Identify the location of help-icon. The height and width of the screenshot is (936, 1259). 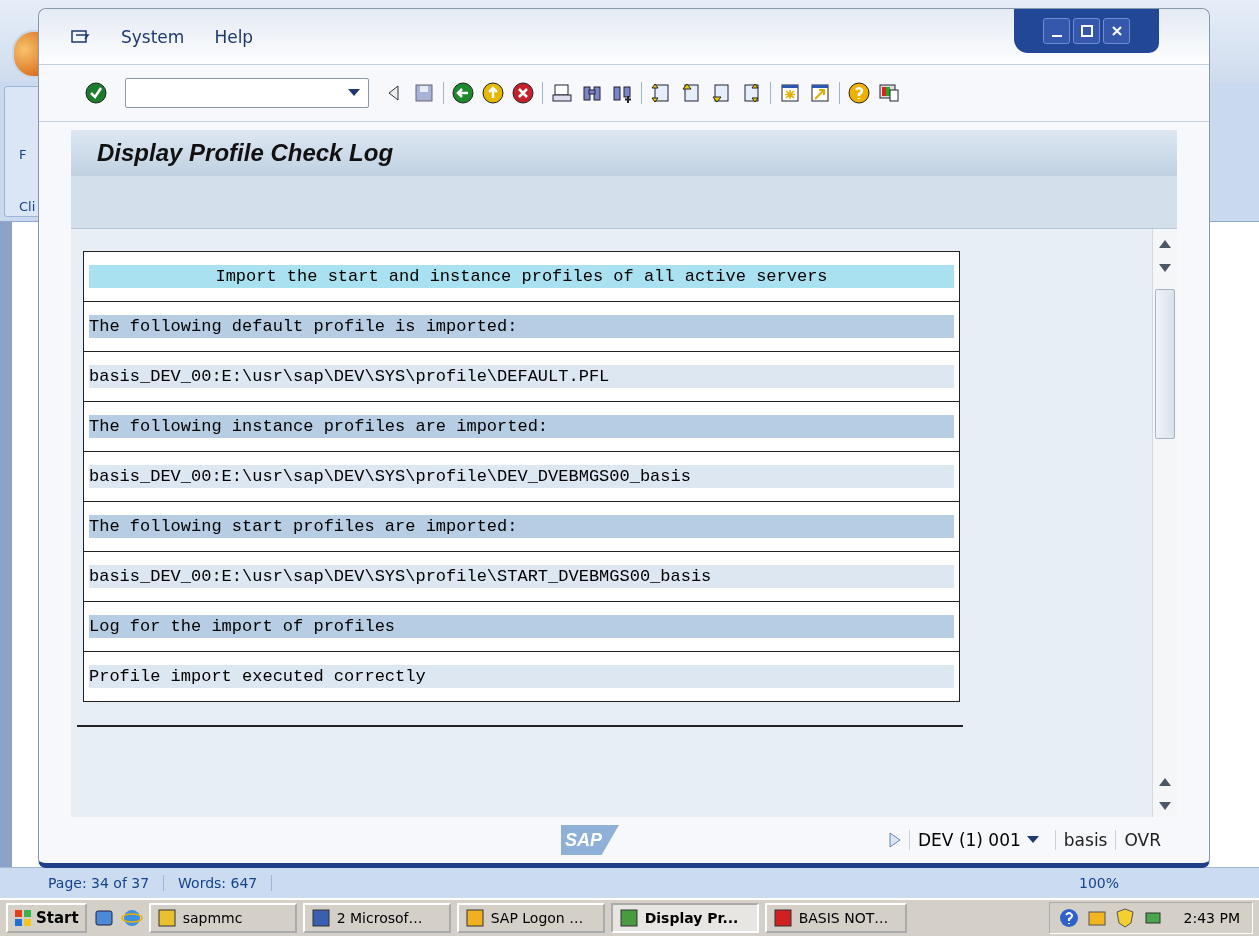
(859, 93).